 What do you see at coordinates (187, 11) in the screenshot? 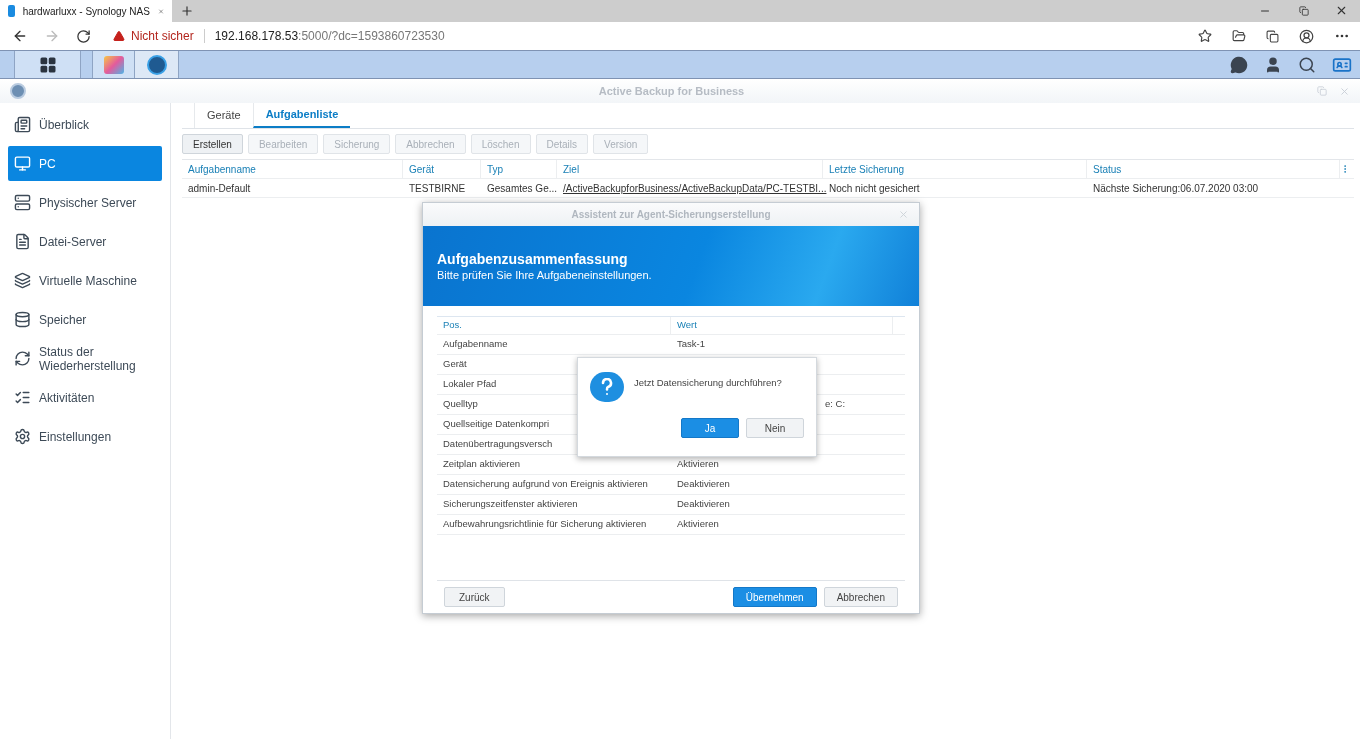
I see `new-tab-icon` at bounding box center [187, 11].